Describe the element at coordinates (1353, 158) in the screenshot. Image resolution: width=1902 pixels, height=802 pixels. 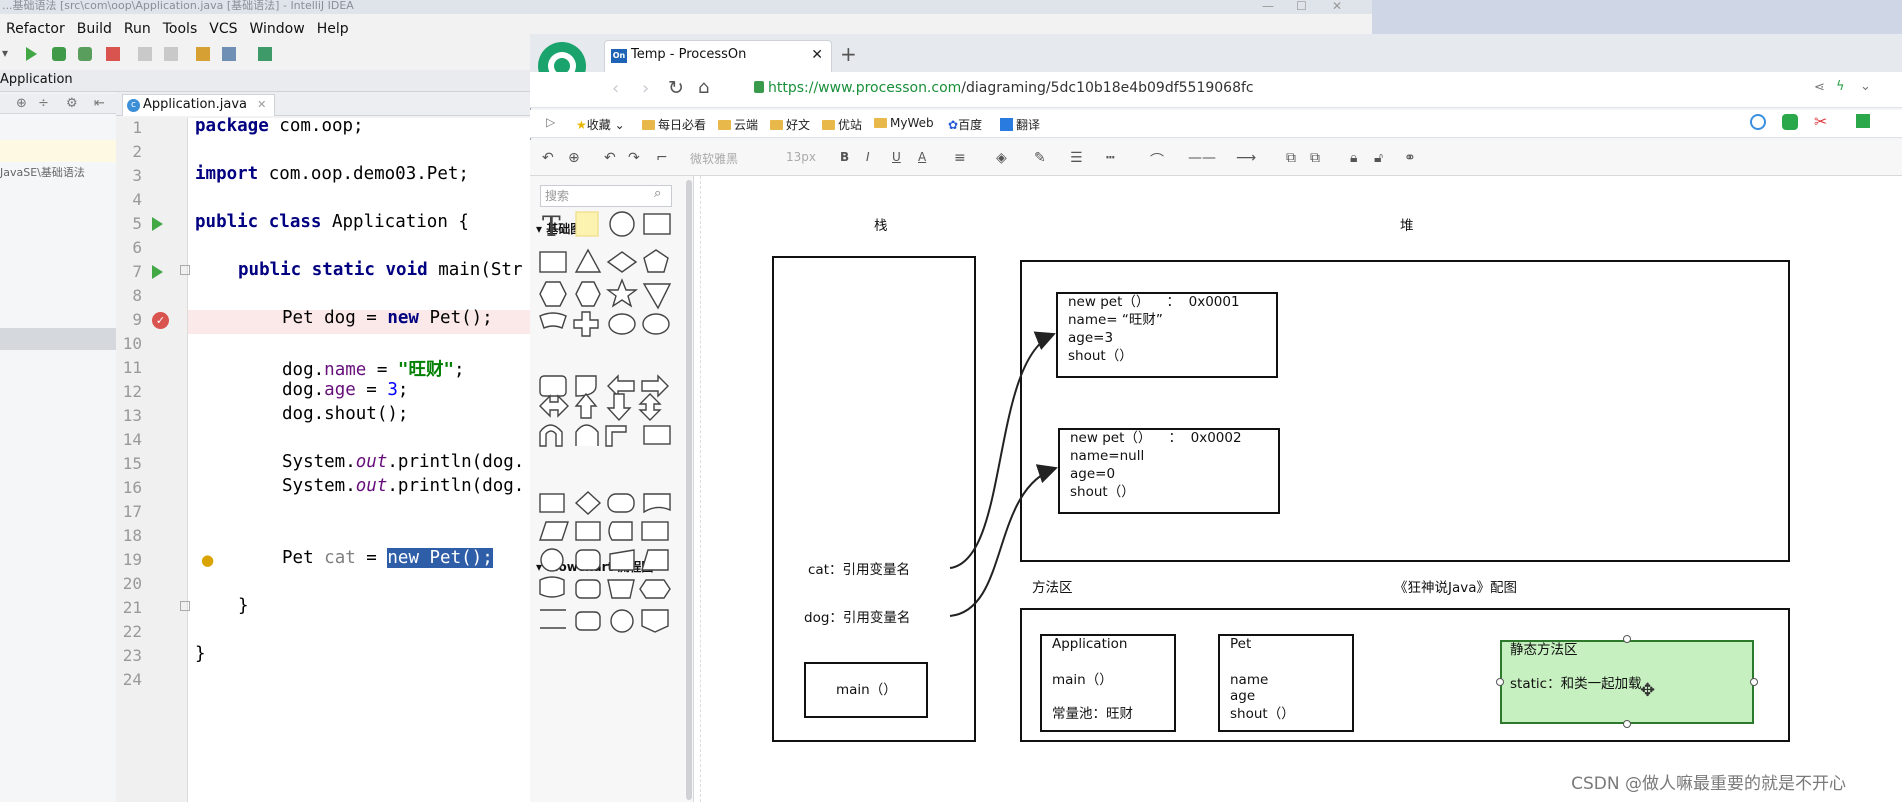
I see `lock-icon: 🔒︎` at that location.